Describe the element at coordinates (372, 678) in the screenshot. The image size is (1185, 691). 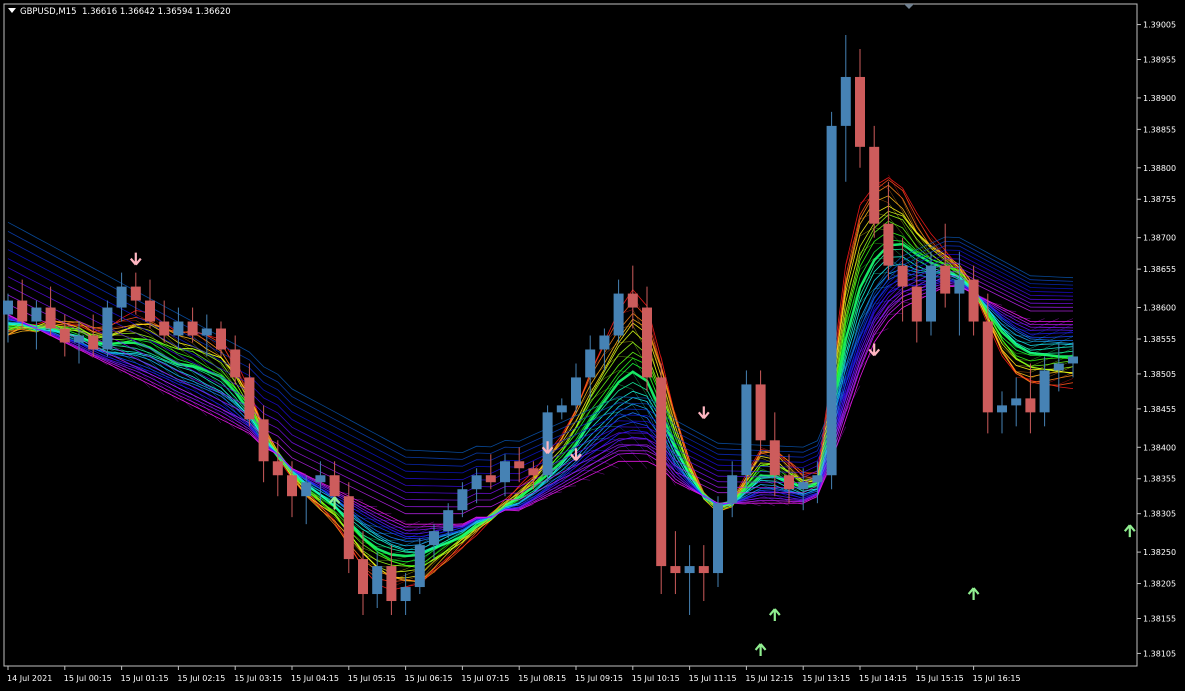
I see `time-tick-label: 15 Jul 05:15` at that location.